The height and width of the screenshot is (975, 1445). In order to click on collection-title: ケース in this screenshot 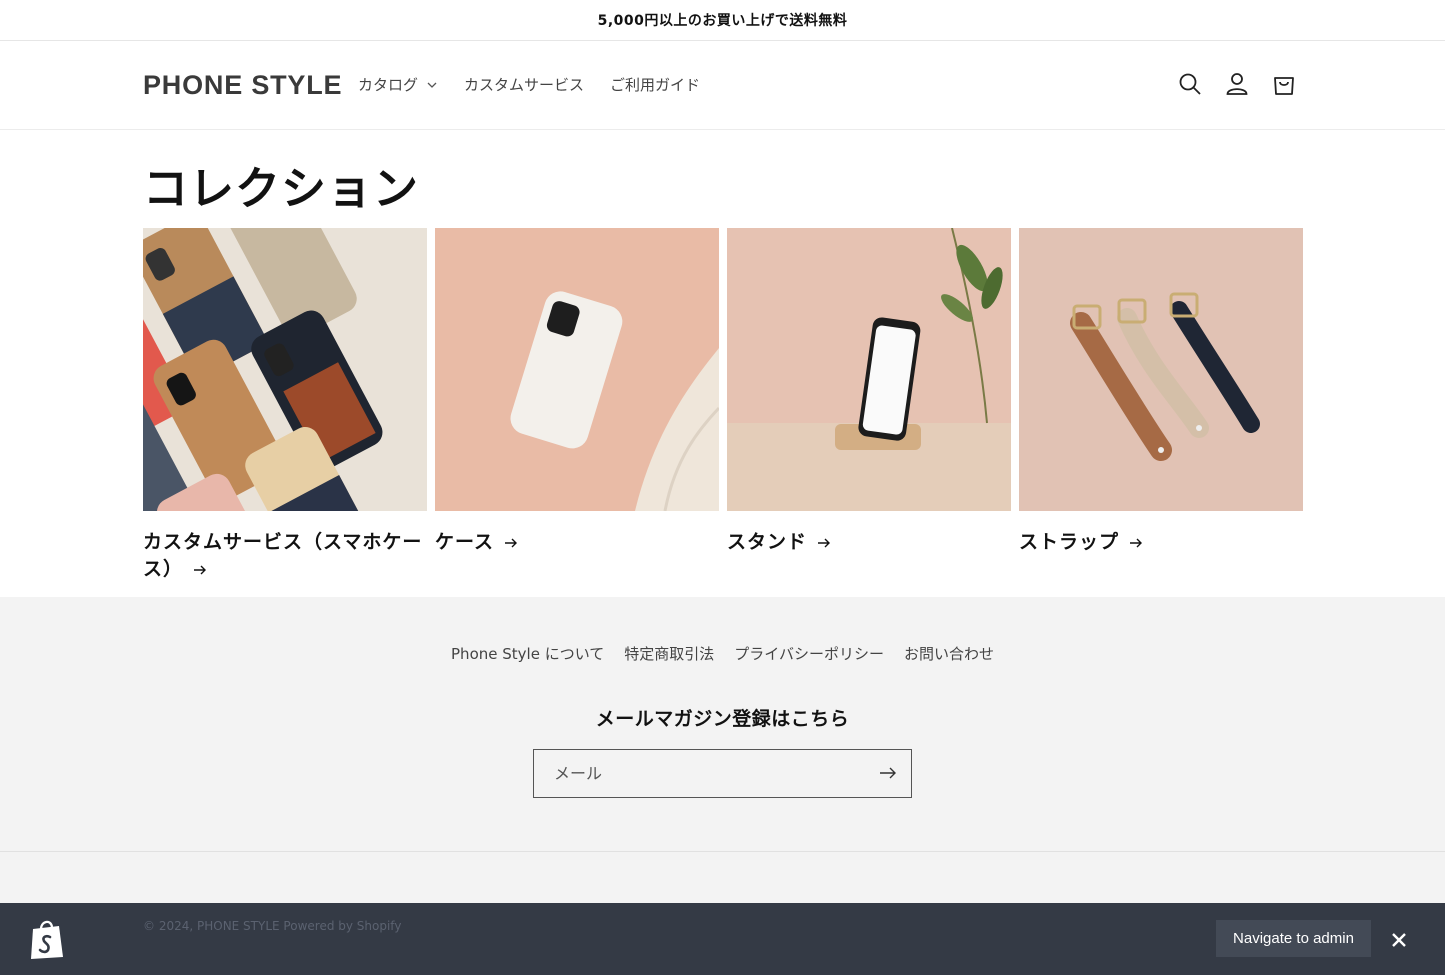, I will do `click(465, 542)`.